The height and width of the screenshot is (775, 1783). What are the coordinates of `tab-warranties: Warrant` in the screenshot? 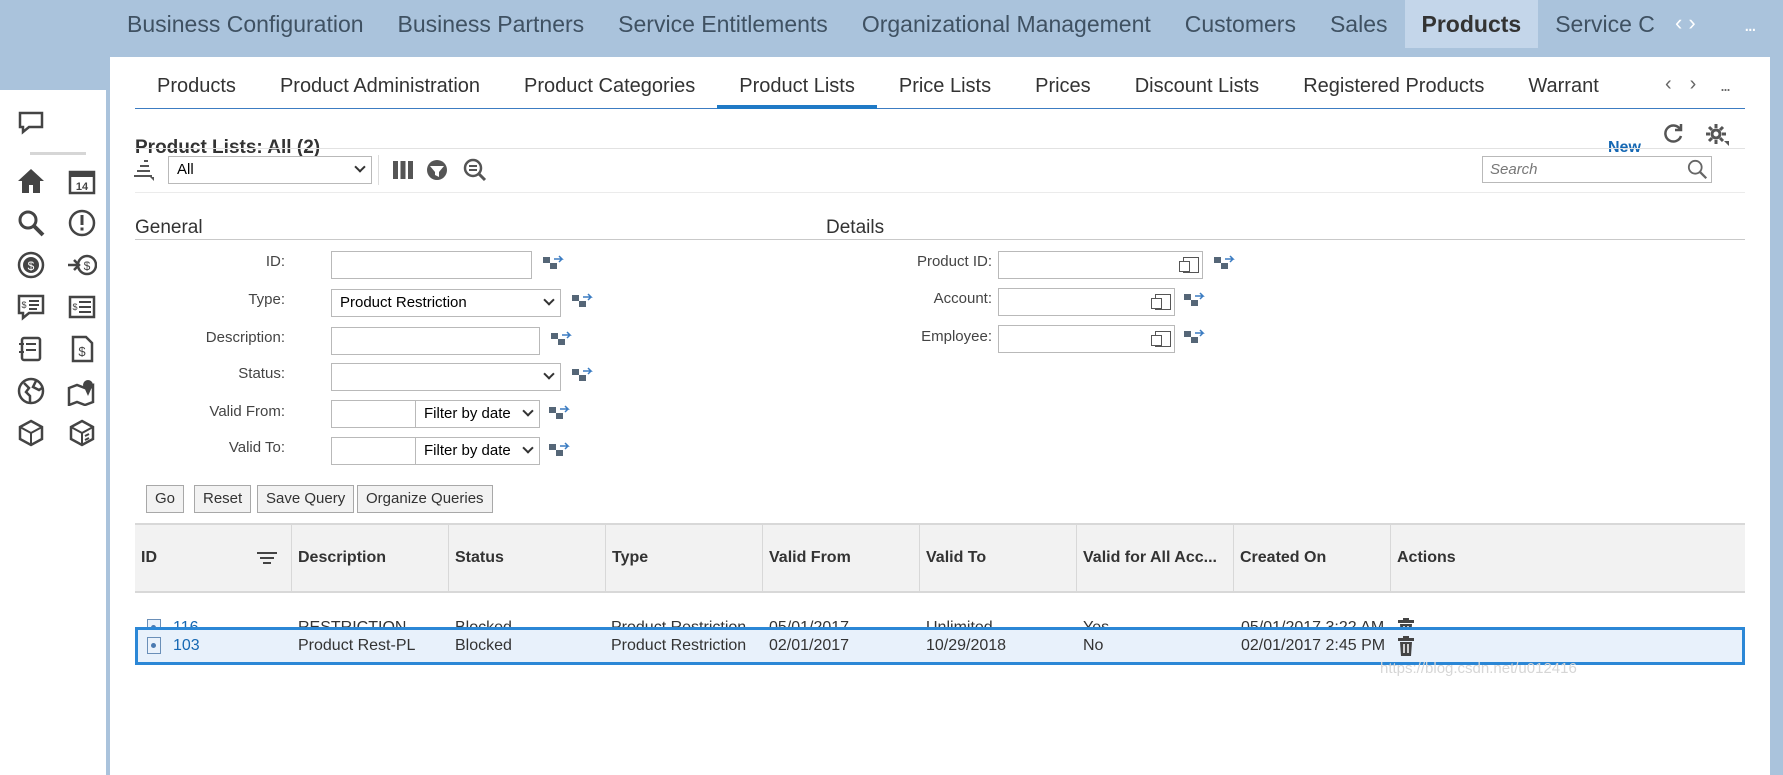 It's located at (1563, 88).